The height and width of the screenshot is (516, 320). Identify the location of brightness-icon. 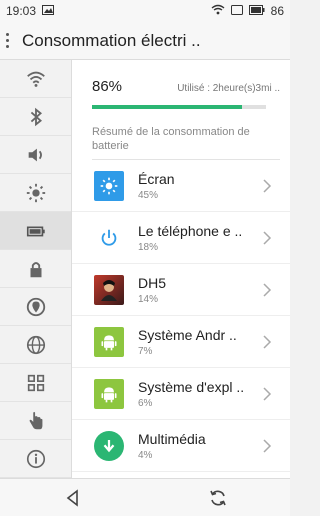
(35, 192).